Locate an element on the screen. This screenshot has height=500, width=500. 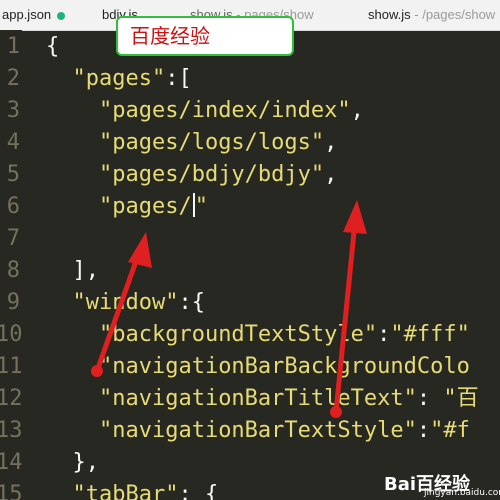
watermark: Bai百经验 jingyan.baidu.com is located at coordinates (442, 485).